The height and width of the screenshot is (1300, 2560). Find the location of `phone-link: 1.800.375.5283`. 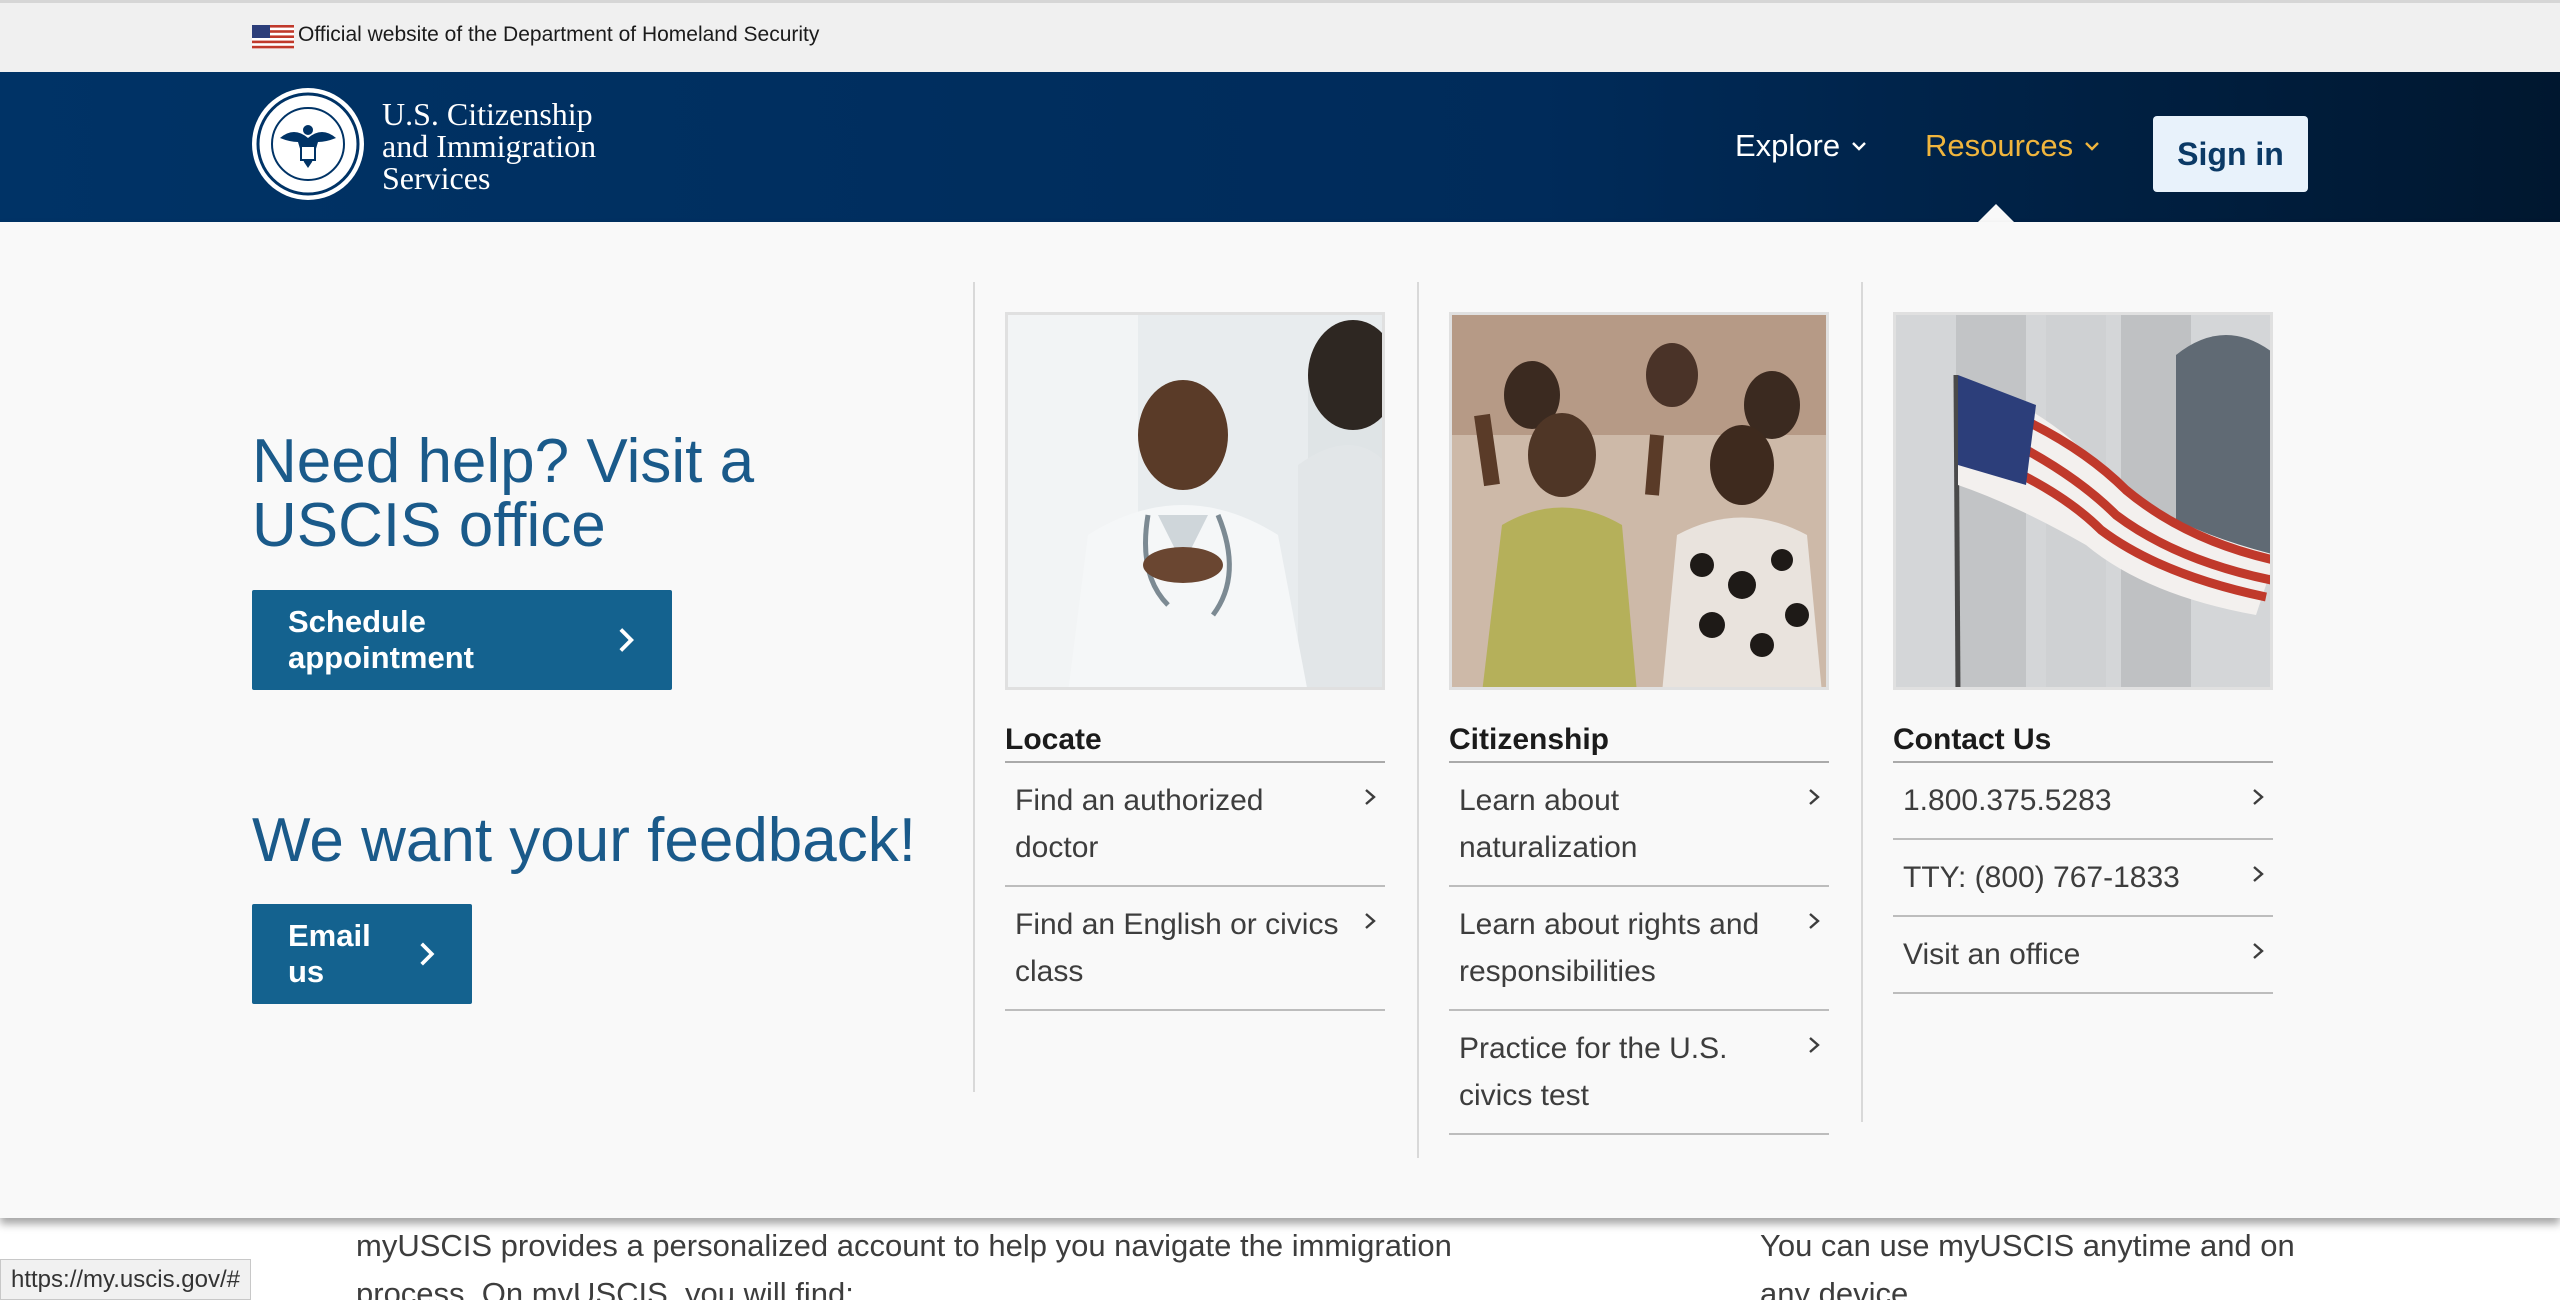

phone-link: 1.800.375.5283 is located at coordinates (2083, 801).